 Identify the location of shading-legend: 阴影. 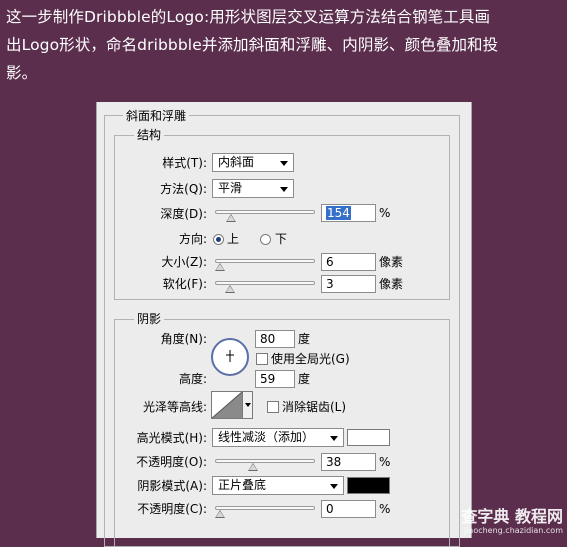
(149, 319).